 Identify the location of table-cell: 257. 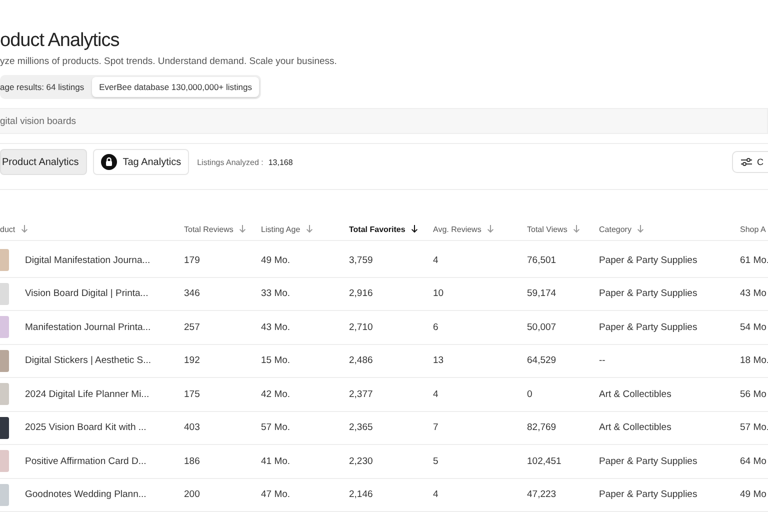
(192, 327).